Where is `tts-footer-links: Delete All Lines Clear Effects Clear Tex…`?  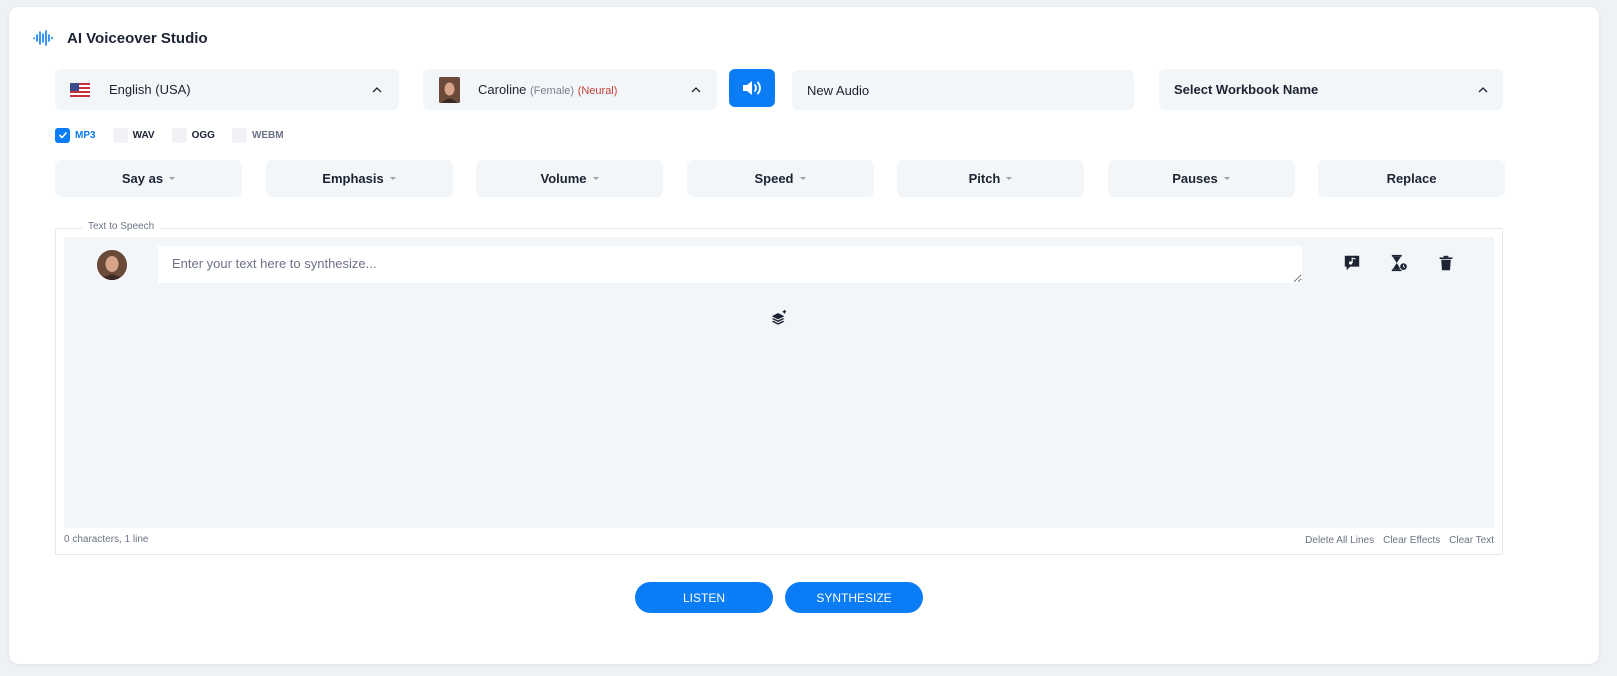 tts-footer-links: Delete All Lines Clear Effects Clear Tex… is located at coordinates (1395, 540).